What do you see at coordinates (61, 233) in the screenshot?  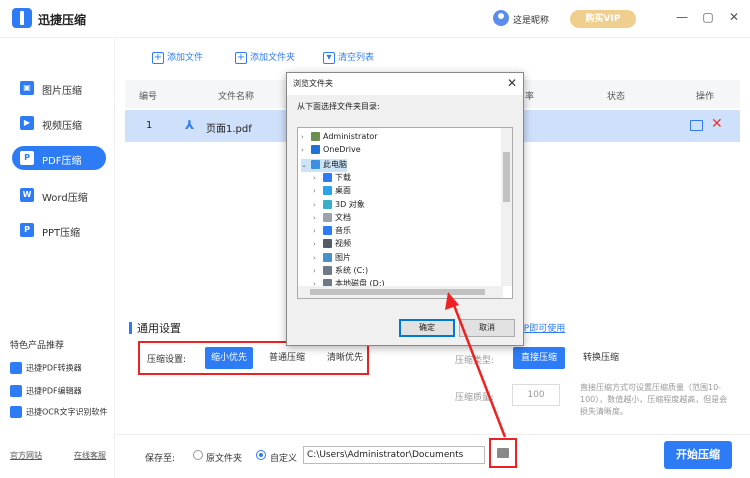 I see `sidebar-item-label: PPT压缩` at bounding box center [61, 233].